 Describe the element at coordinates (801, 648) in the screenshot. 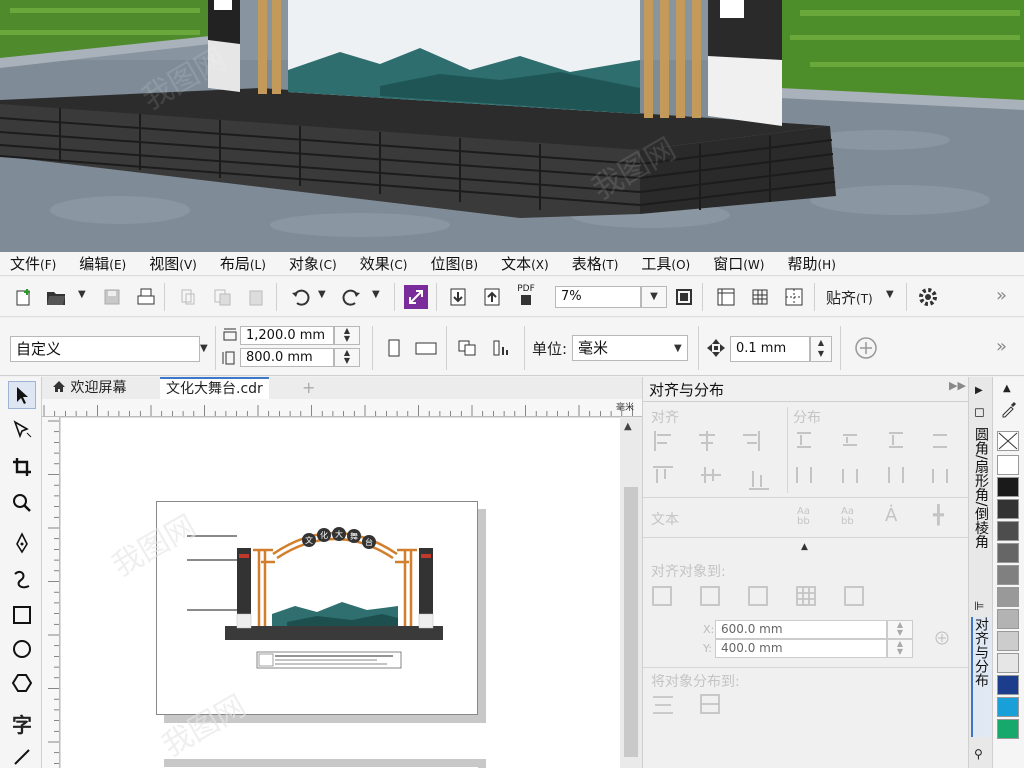

I see `y-coordinate-field: 400.0 mm` at that location.